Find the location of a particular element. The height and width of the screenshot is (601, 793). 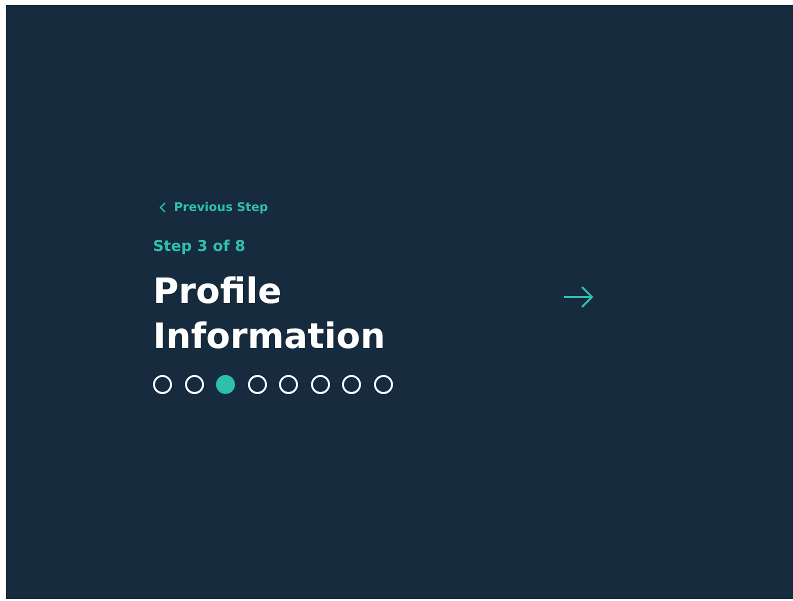

page-title: Profile Information is located at coordinates (269, 314).